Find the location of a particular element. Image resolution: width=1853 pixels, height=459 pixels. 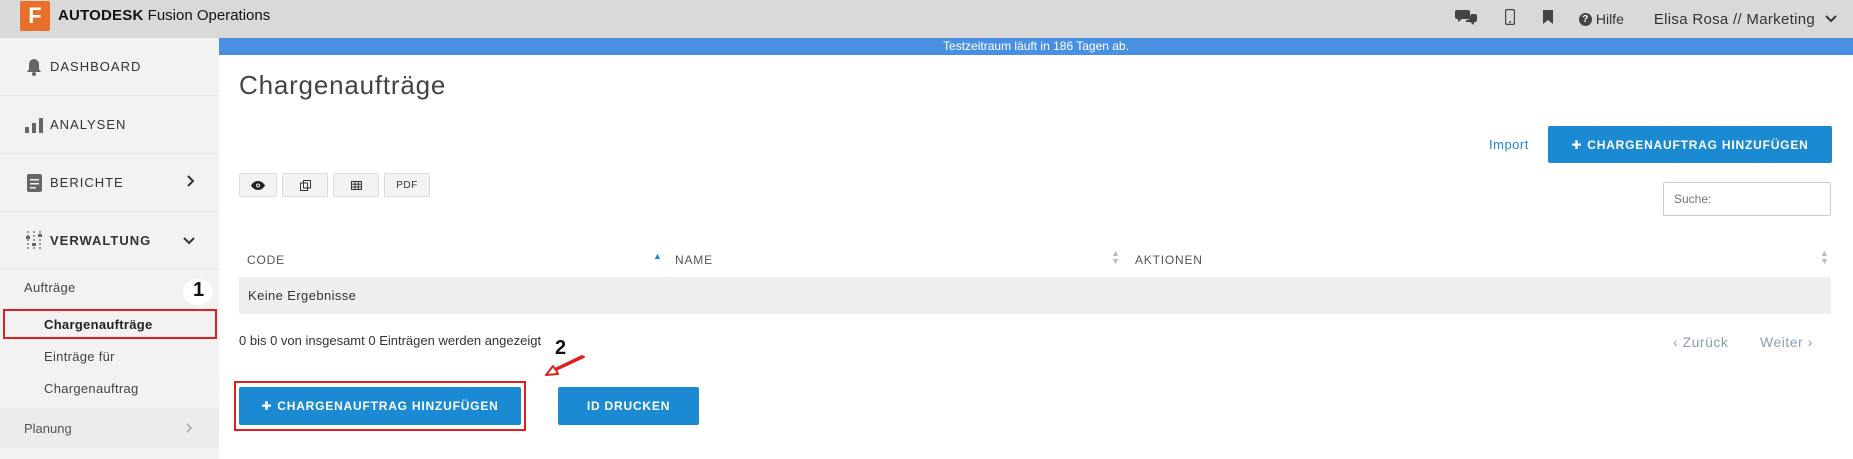

trial-banner: Testzeitraum läuft in 186 Tagen ab. is located at coordinates (1036, 46).